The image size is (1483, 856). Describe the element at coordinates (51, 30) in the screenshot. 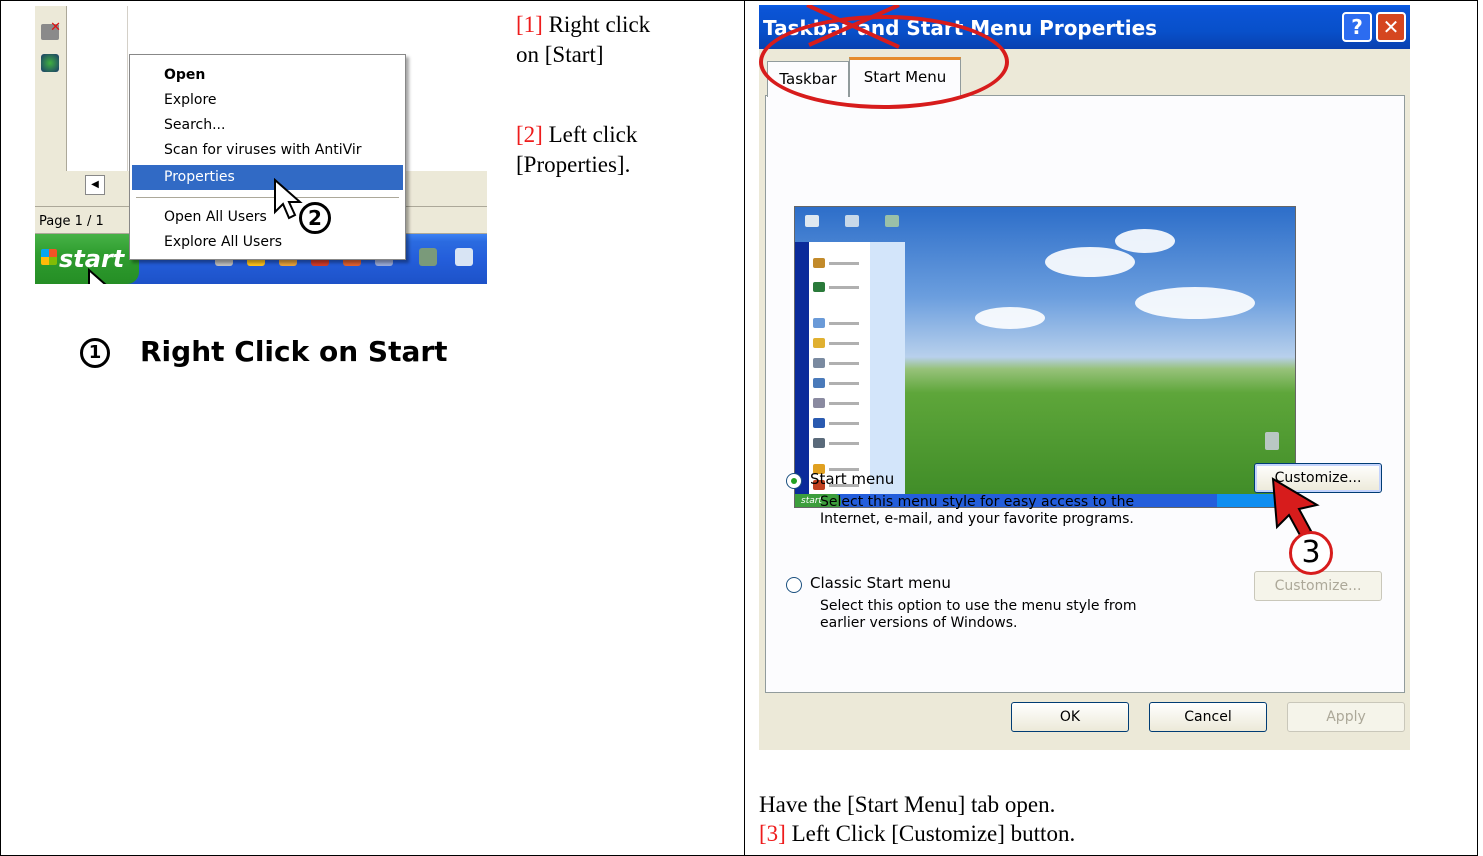

I see `network-disconnected-icon: ✕` at that location.